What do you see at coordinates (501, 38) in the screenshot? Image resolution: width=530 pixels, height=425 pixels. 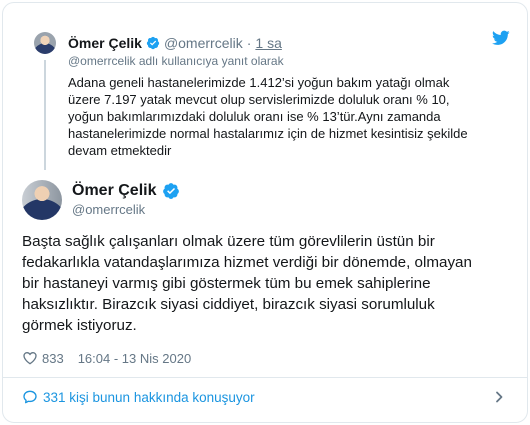 I see `twitter-bird-icon` at bounding box center [501, 38].